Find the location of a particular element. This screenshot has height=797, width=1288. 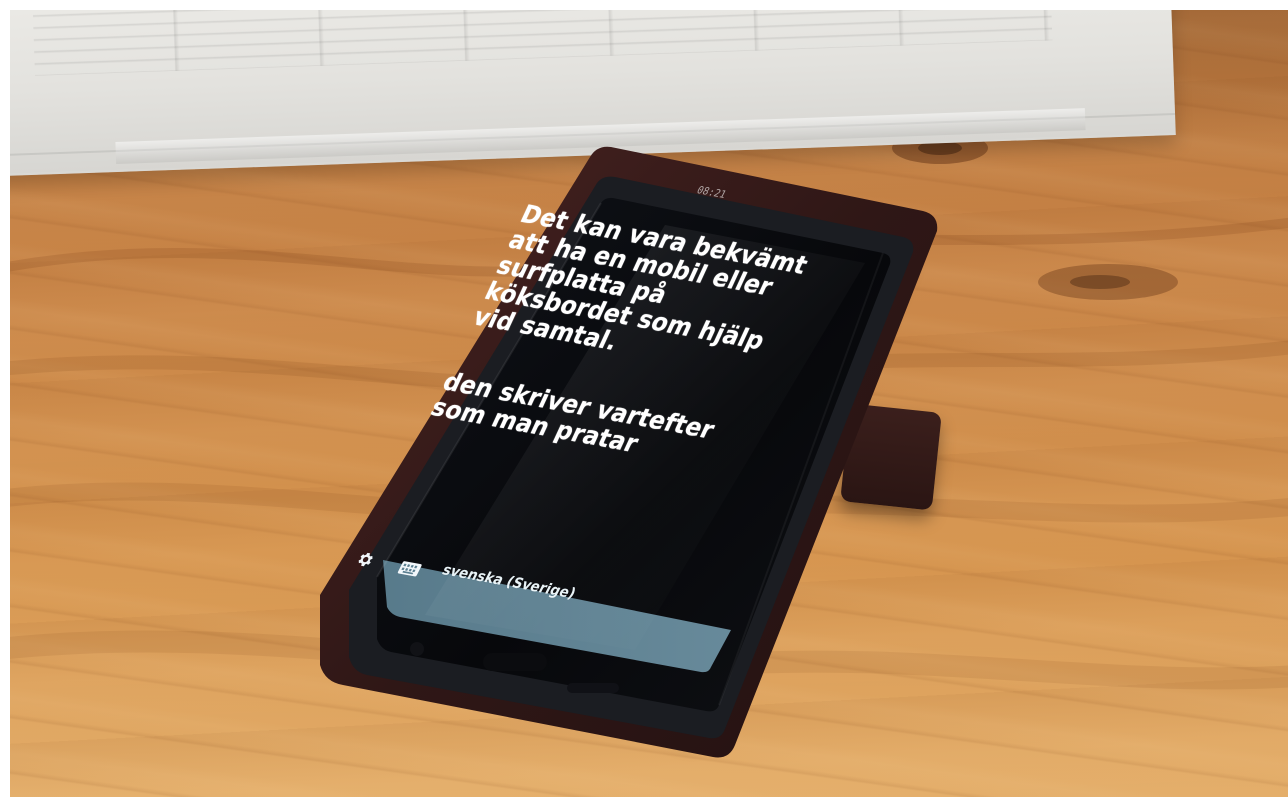

newspaper-text is located at coordinates (542, 43).